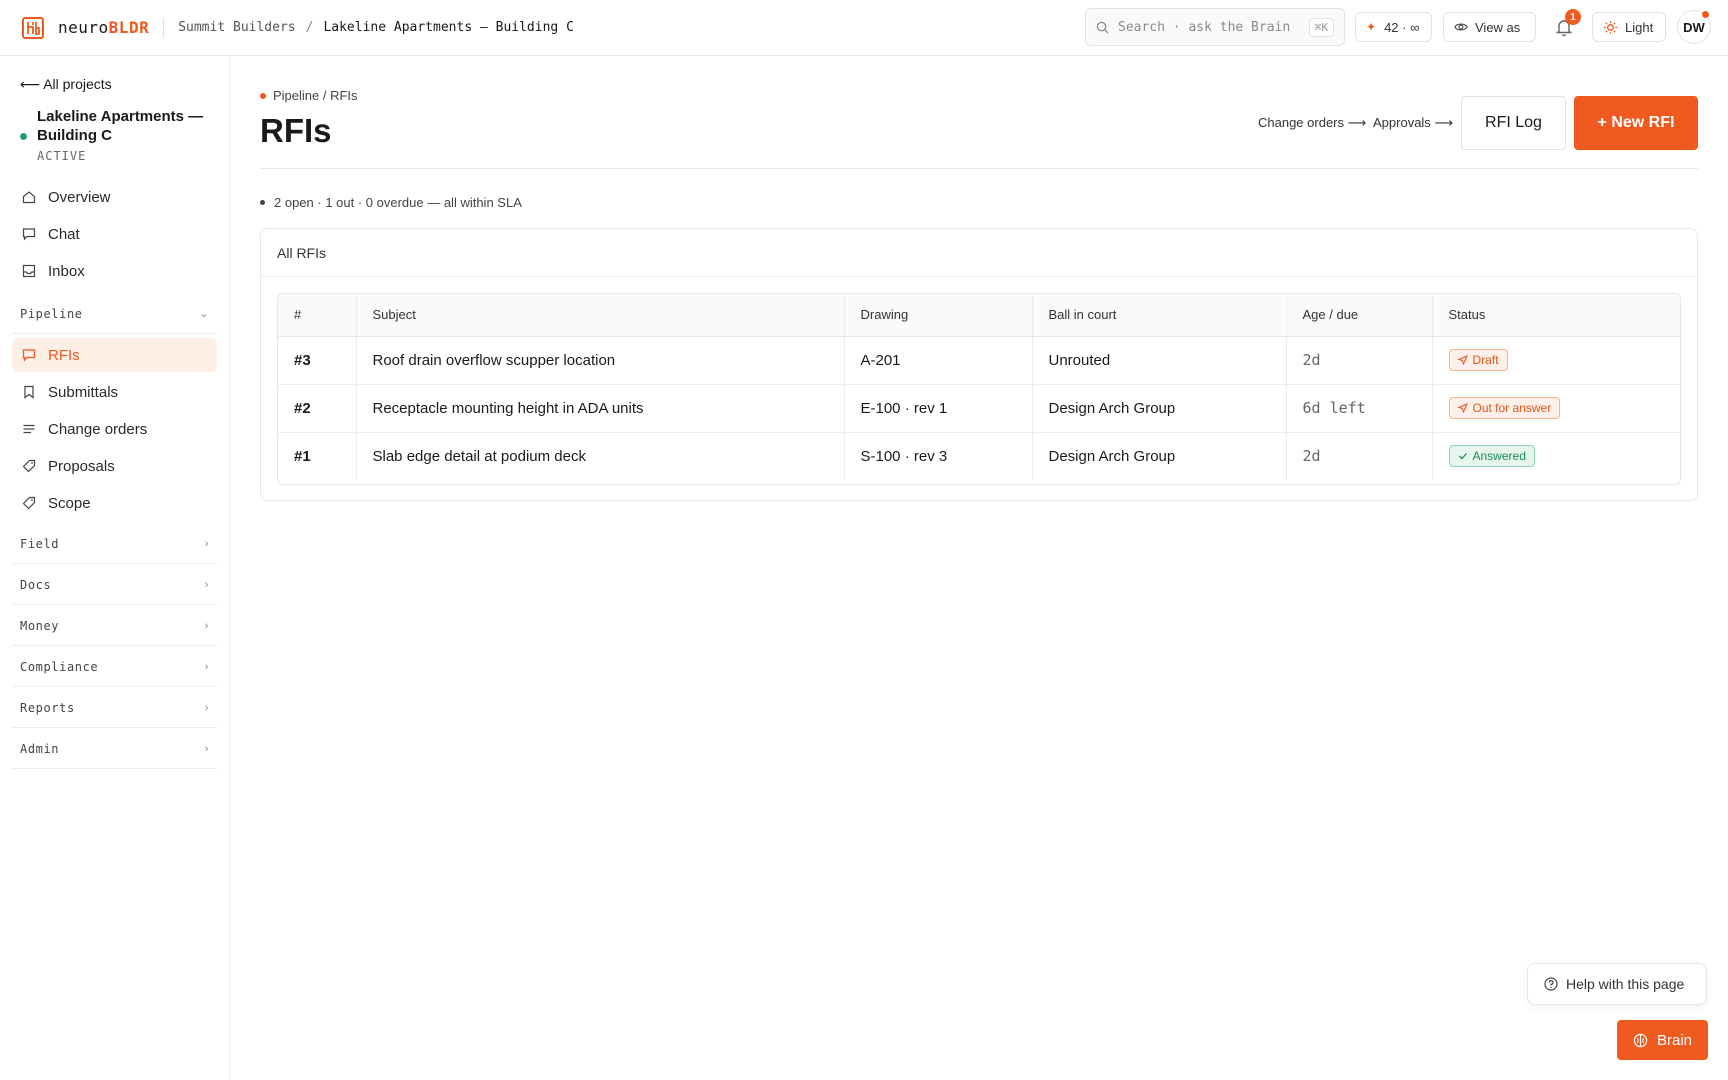 The height and width of the screenshot is (1080, 1728). What do you see at coordinates (1371, 27) in the screenshot?
I see `sparkle-icon: ✦` at bounding box center [1371, 27].